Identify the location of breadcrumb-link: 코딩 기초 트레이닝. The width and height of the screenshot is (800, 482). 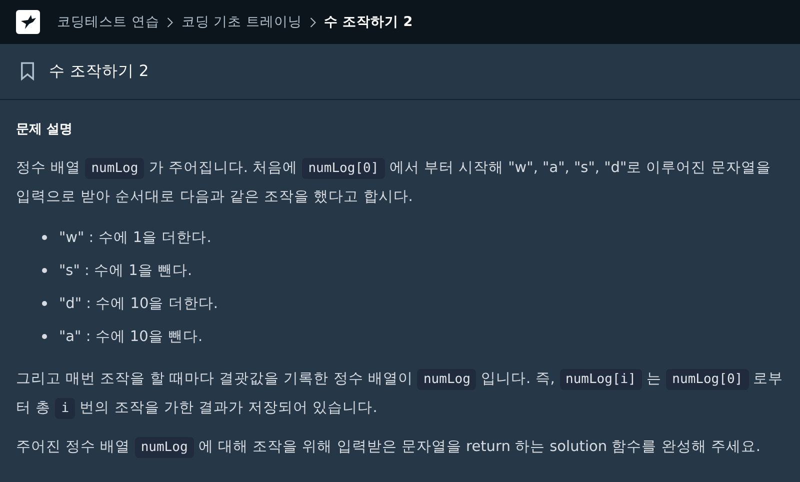
(241, 22).